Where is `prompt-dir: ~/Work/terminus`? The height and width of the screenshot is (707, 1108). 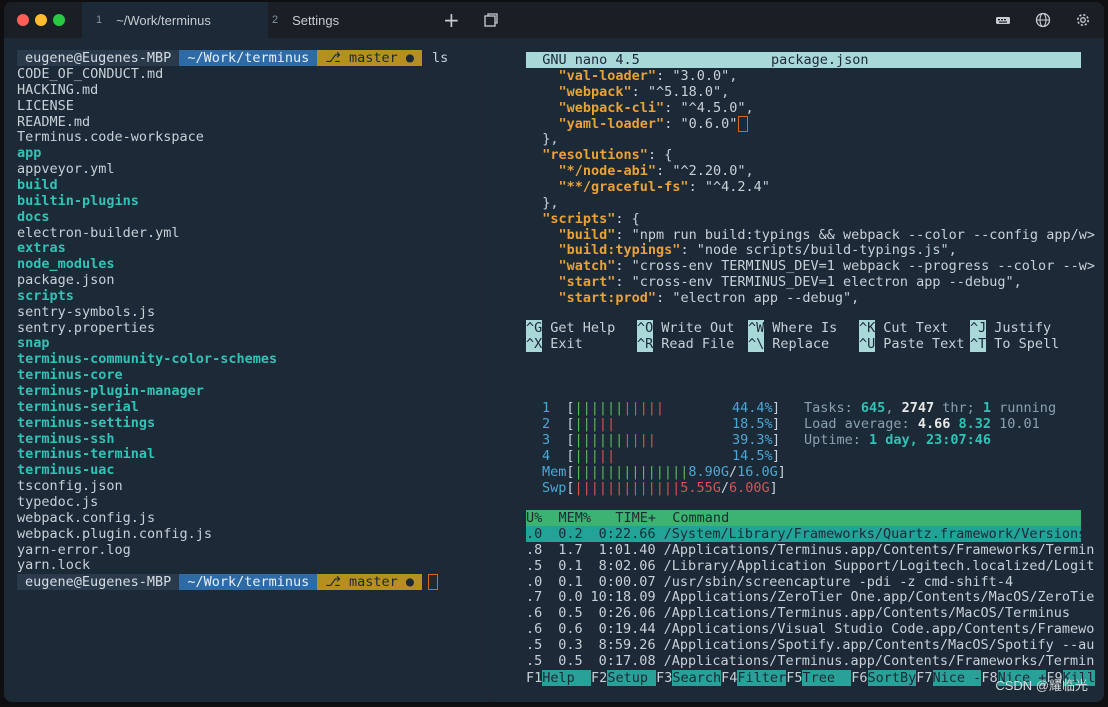 prompt-dir: ~/Work/terminus is located at coordinates (248, 582).